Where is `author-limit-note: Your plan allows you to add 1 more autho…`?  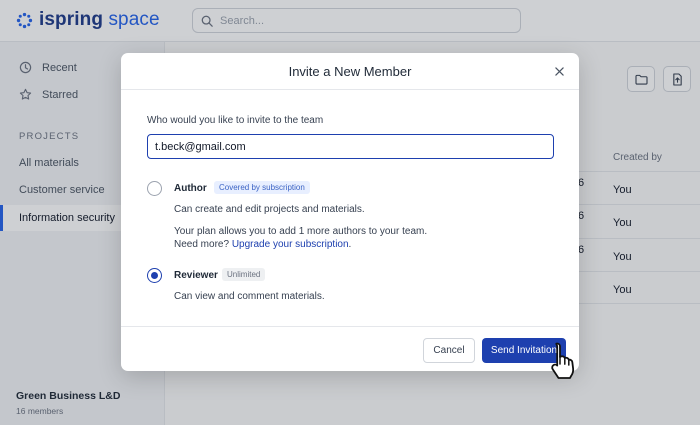
author-limit-note: Your plan allows you to add 1 more autho… is located at coordinates (300, 238).